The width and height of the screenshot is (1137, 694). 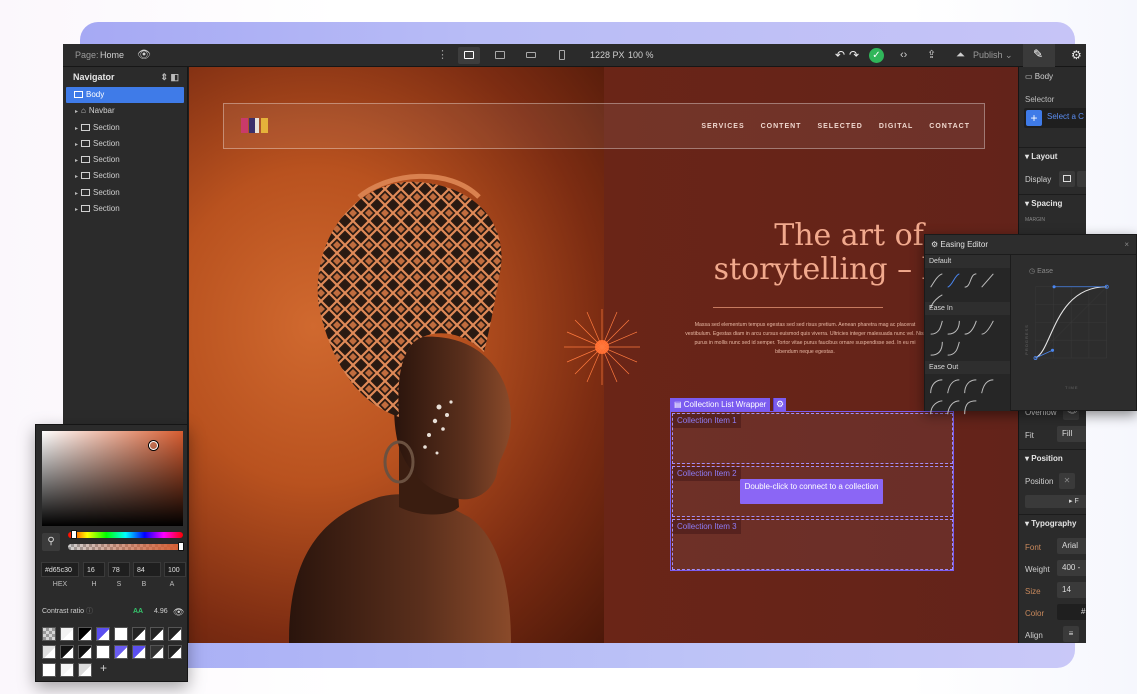 I want to click on navigator-item: Body, so click(x=125, y=95).